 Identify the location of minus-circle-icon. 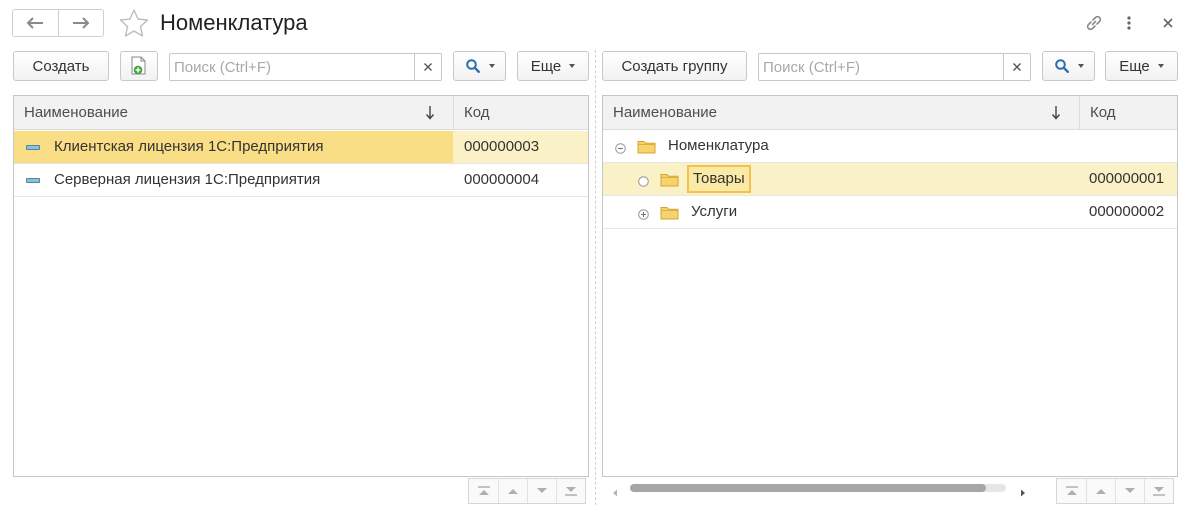
(620, 148).